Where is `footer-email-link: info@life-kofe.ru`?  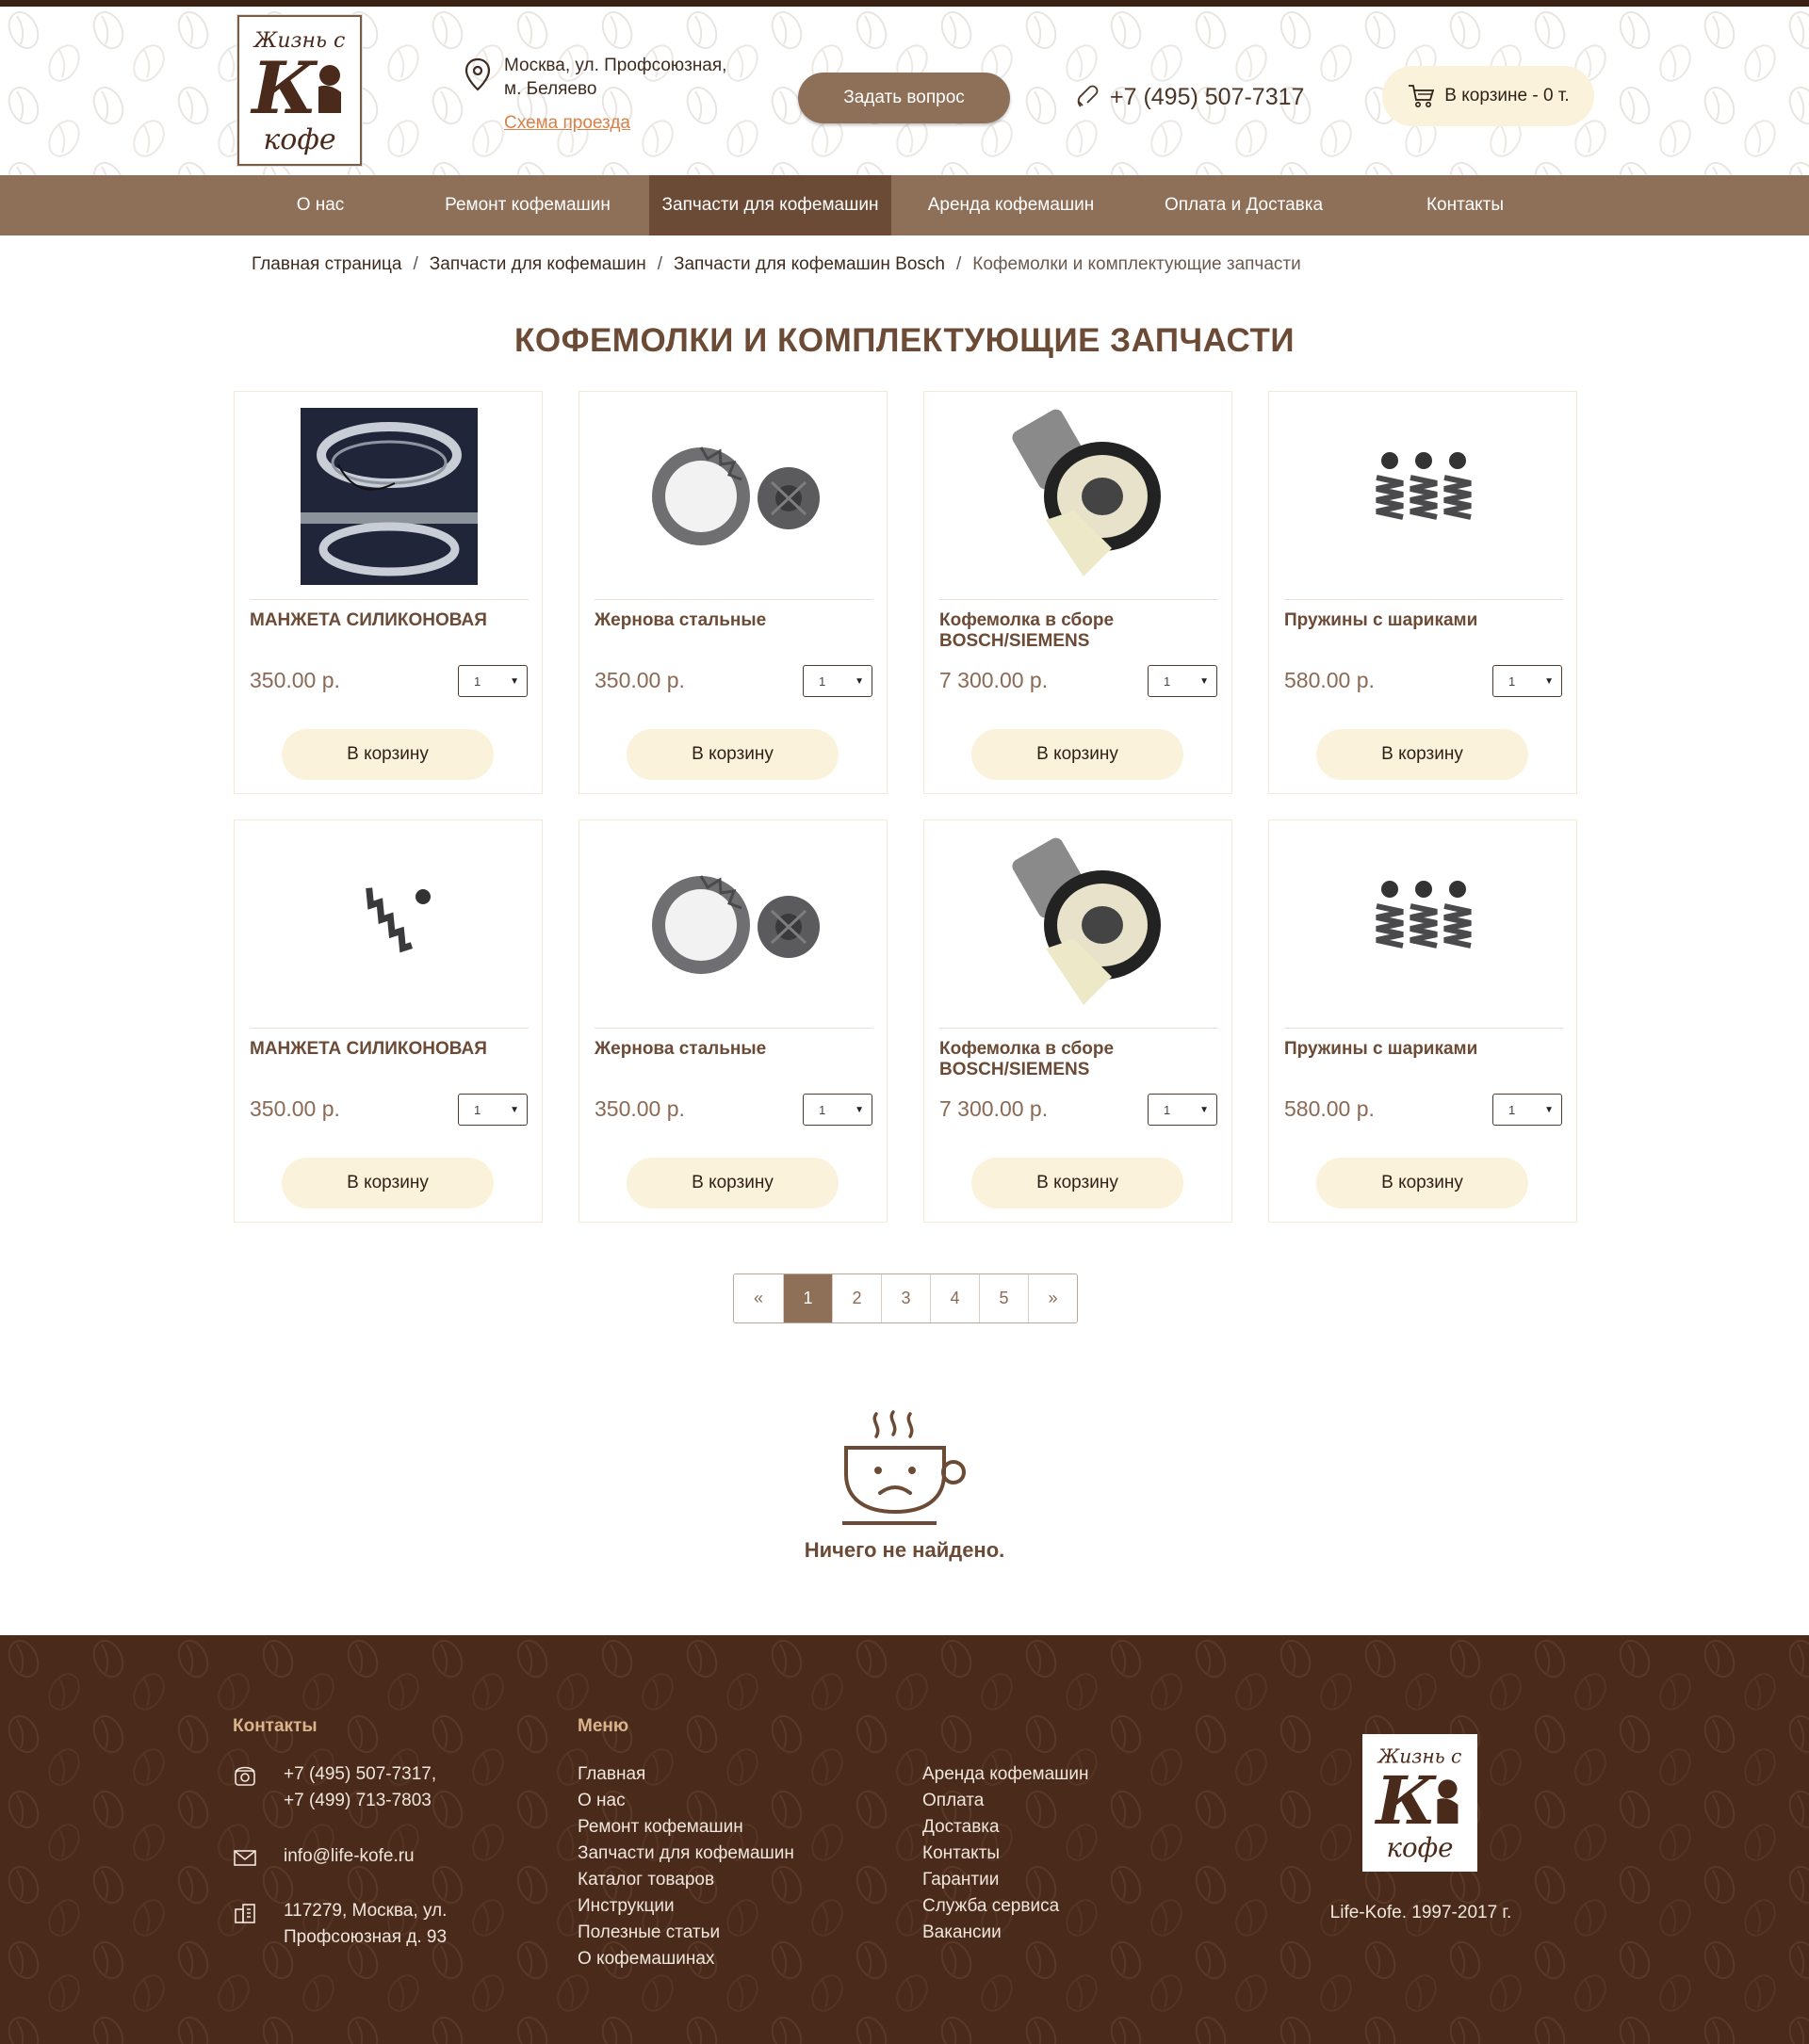
footer-email-link: info@life-kofe.ru is located at coordinates (349, 1856).